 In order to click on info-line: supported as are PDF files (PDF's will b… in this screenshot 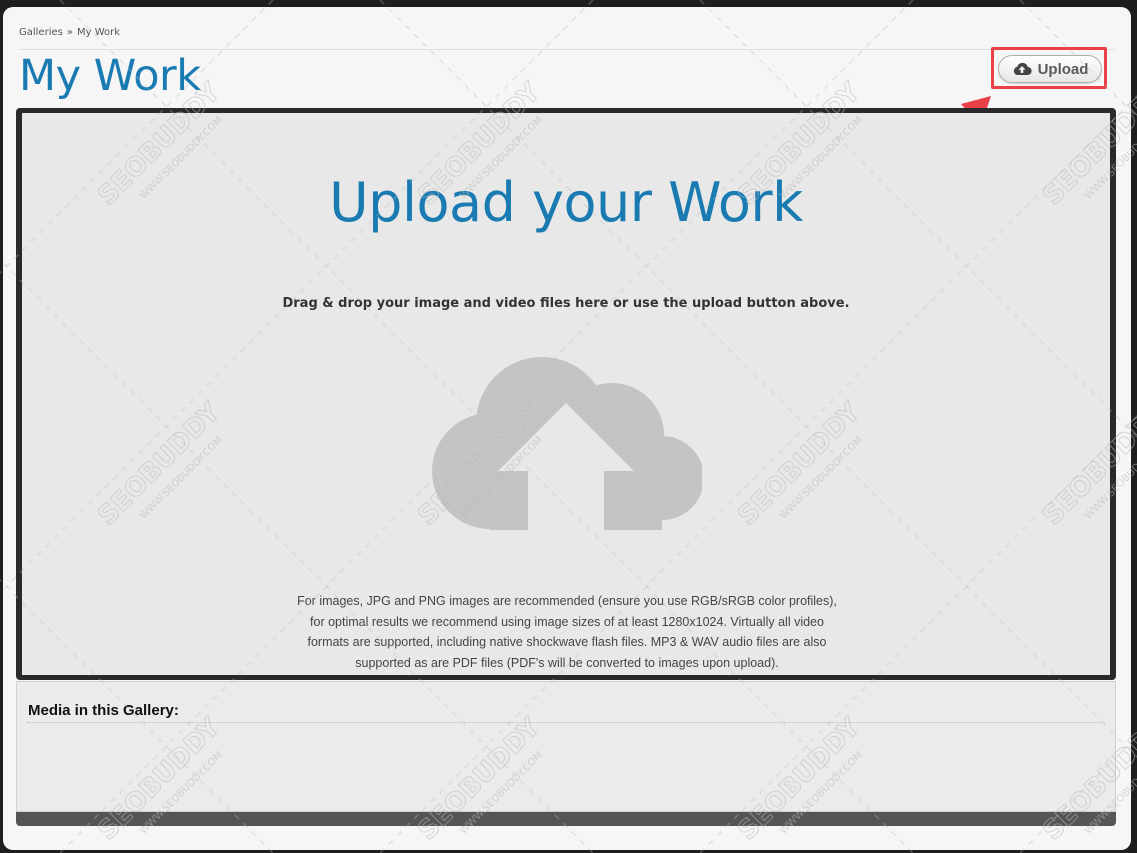, I will do `click(567, 662)`.